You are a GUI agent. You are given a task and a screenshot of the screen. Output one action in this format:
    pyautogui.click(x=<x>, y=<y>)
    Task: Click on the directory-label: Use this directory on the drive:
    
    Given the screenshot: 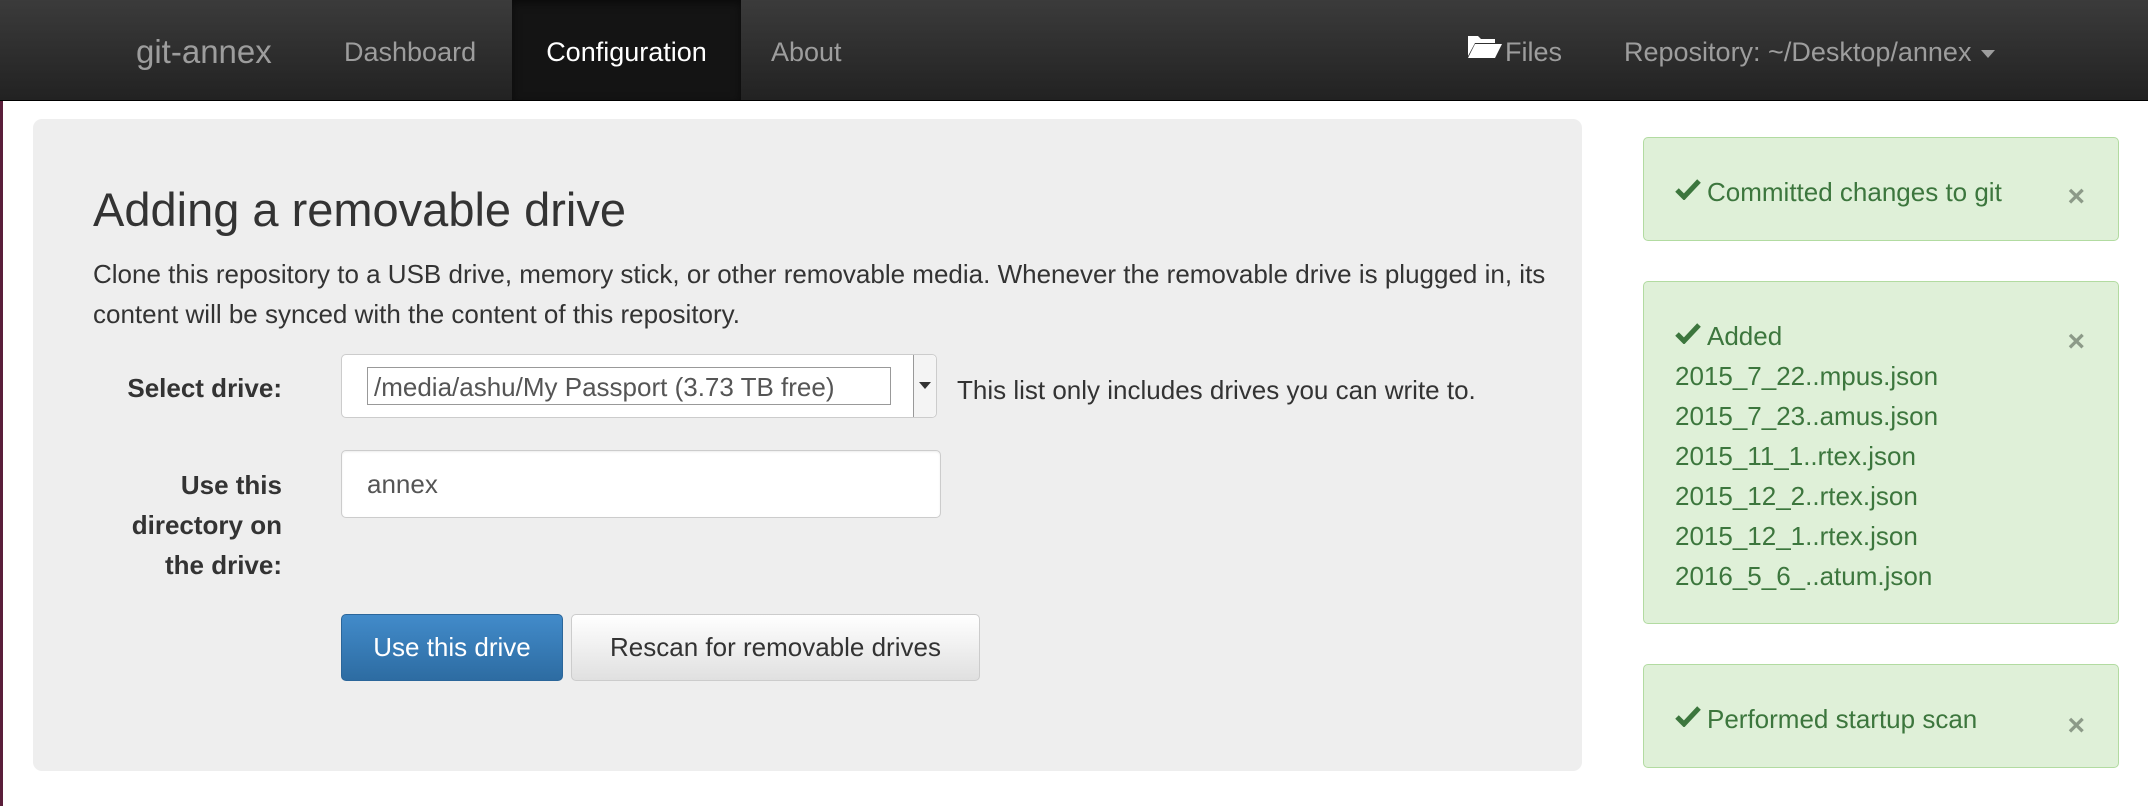 What is the action you would take?
    pyautogui.click(x=186, y=525)
    